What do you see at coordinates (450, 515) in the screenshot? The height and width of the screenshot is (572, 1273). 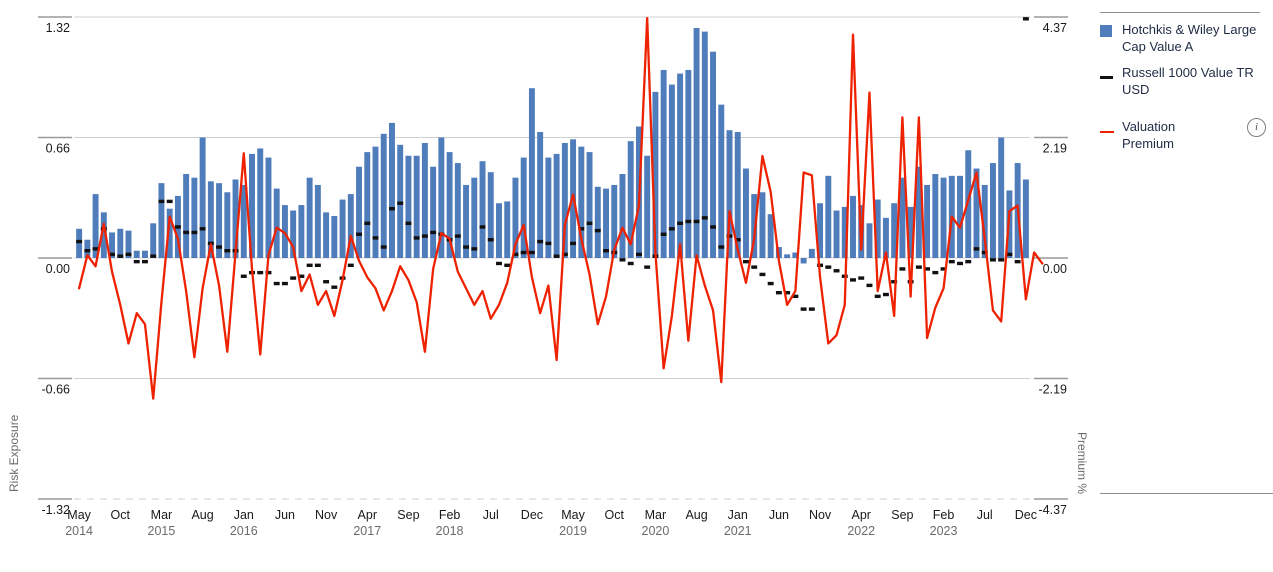 I see `x-axis-tick-month: Feb` at bounding box center [450, 515].